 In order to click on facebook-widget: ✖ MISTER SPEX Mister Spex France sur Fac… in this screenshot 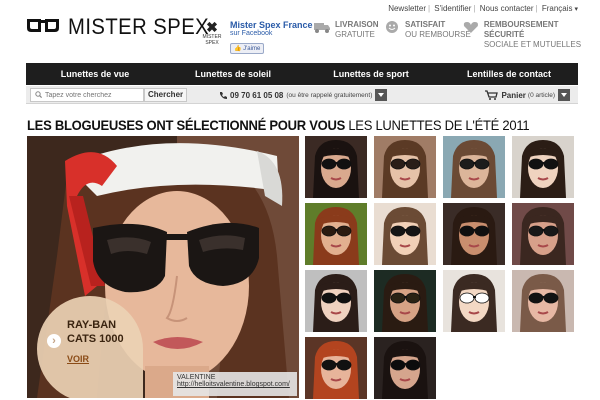, I will do `click(256, 37)`.